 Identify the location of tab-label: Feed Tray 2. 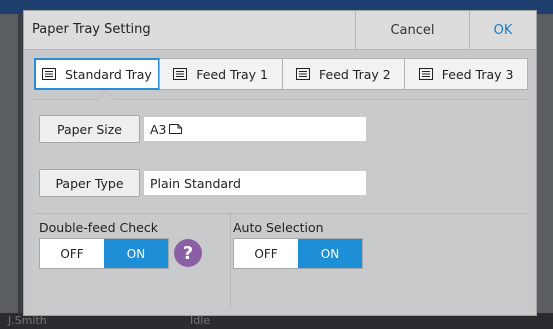
(355, 74).